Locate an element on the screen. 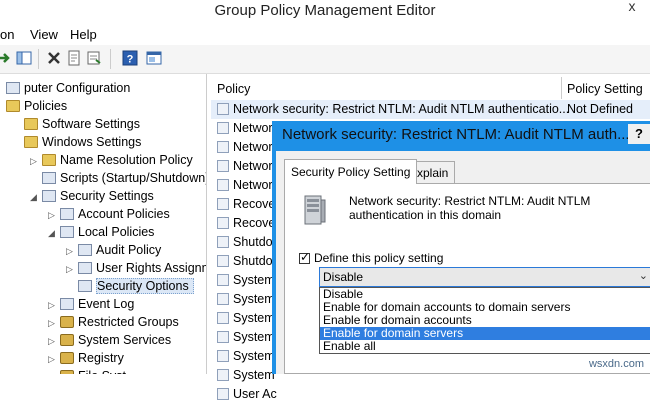 The height and width of the screenshot is (404, 650). window-title: Group Policy Management Editor is located at coordinates (325, 10).